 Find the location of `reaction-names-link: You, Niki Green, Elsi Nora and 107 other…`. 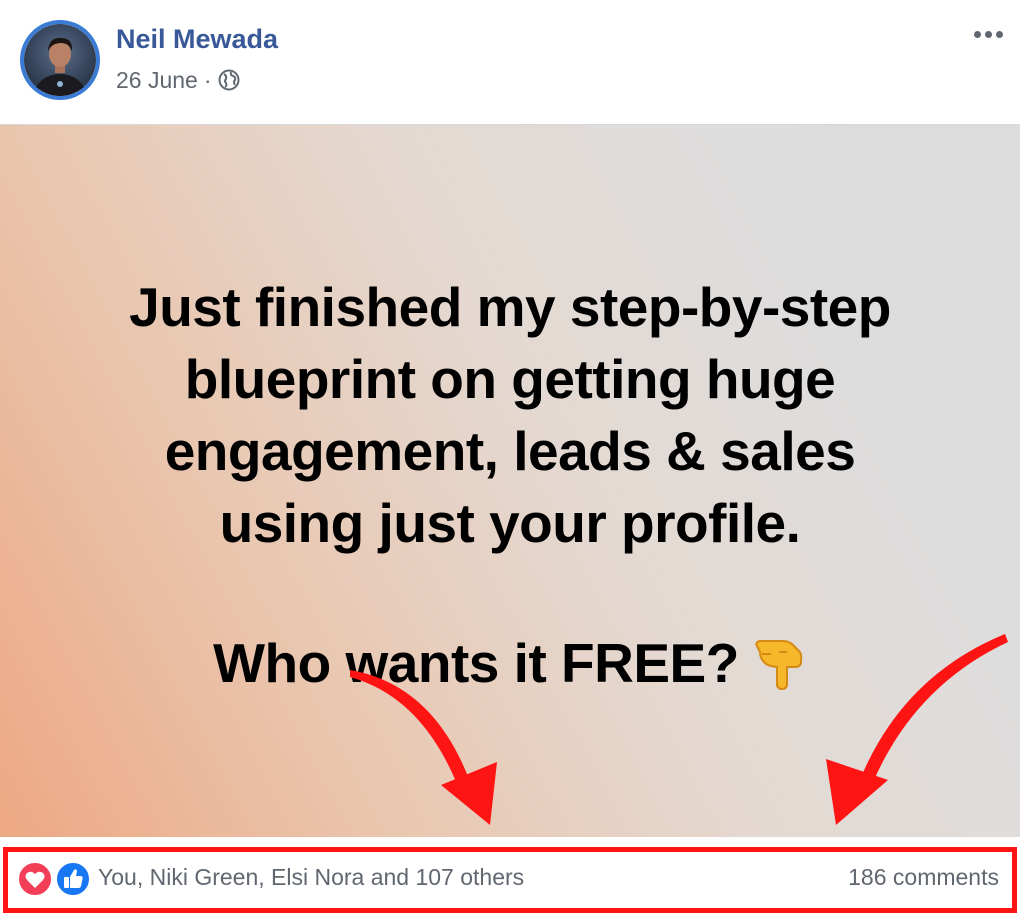

reaction-names-link: You, Niki Green, Elsi Nora and 107 other… is located at coordinates (311, 877).